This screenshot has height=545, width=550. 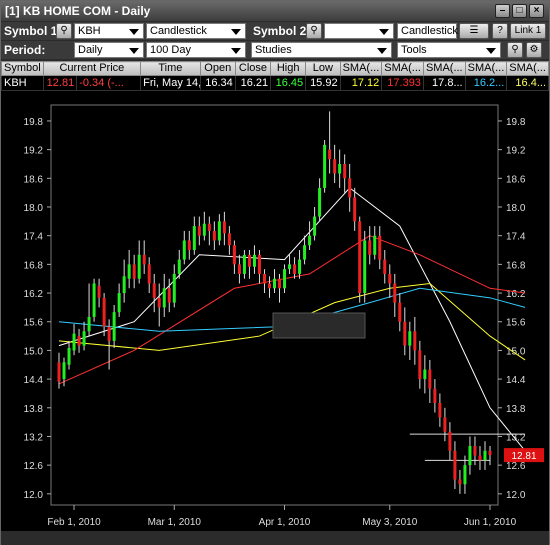 What do you see at coordinates (516, 237) in the screenshot?
I see `y-tick-label-right: 17.4` at bounding box center [516, 237].